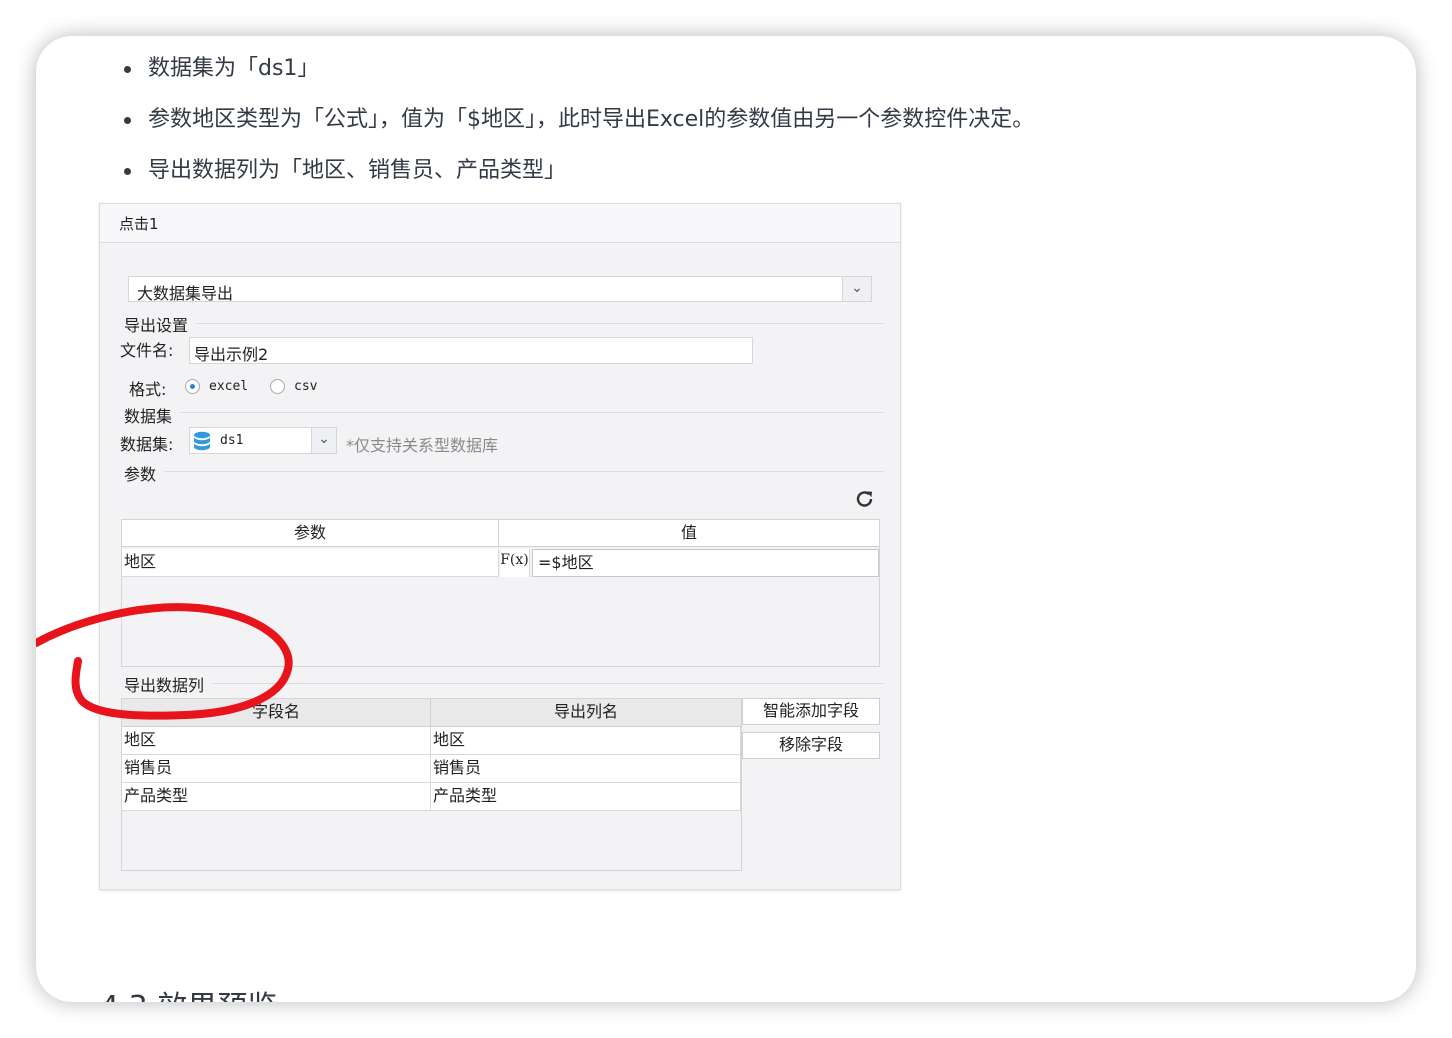  Describe the element at coordinates (140, 474) in the screenshot. I see `section-params: 参数` at that location.